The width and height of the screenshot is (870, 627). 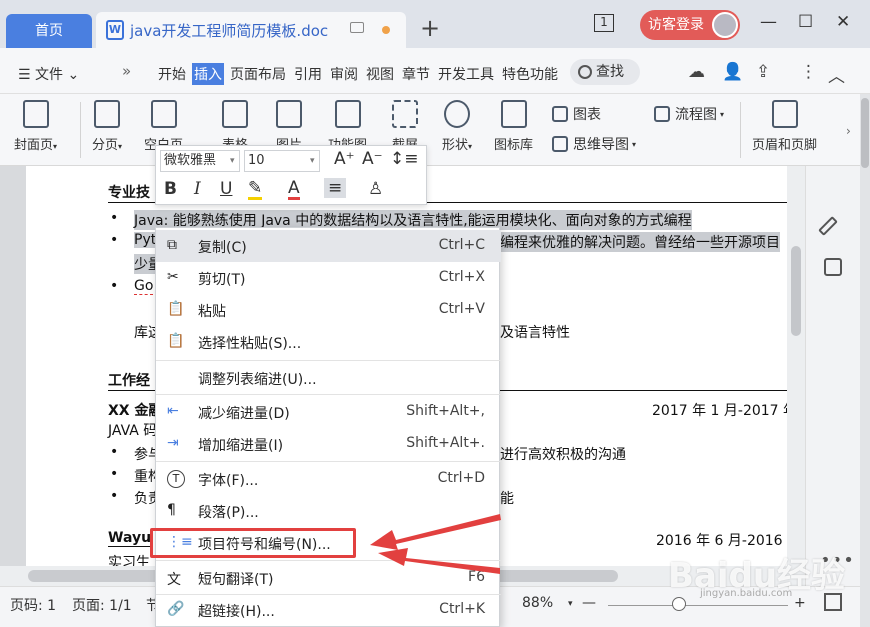 What do you see at coordinates (439, 561) in the screenshot?
I see `annotation-arrow-lower` at bounding box center [439, 561].